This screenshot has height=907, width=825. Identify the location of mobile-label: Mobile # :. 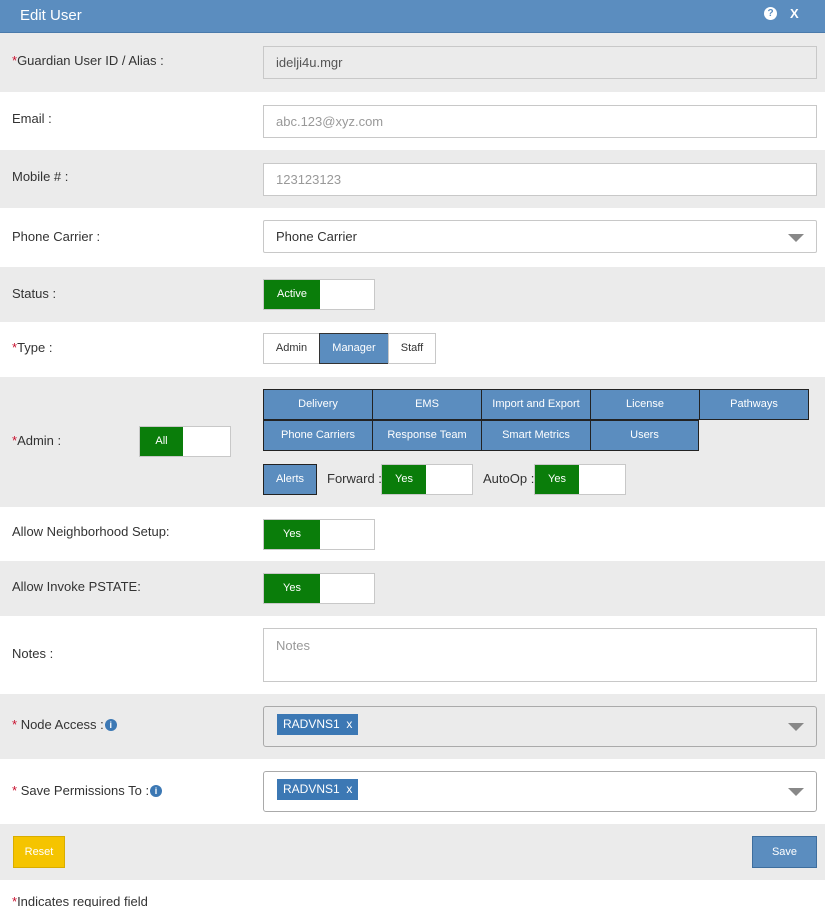
(40, 176).